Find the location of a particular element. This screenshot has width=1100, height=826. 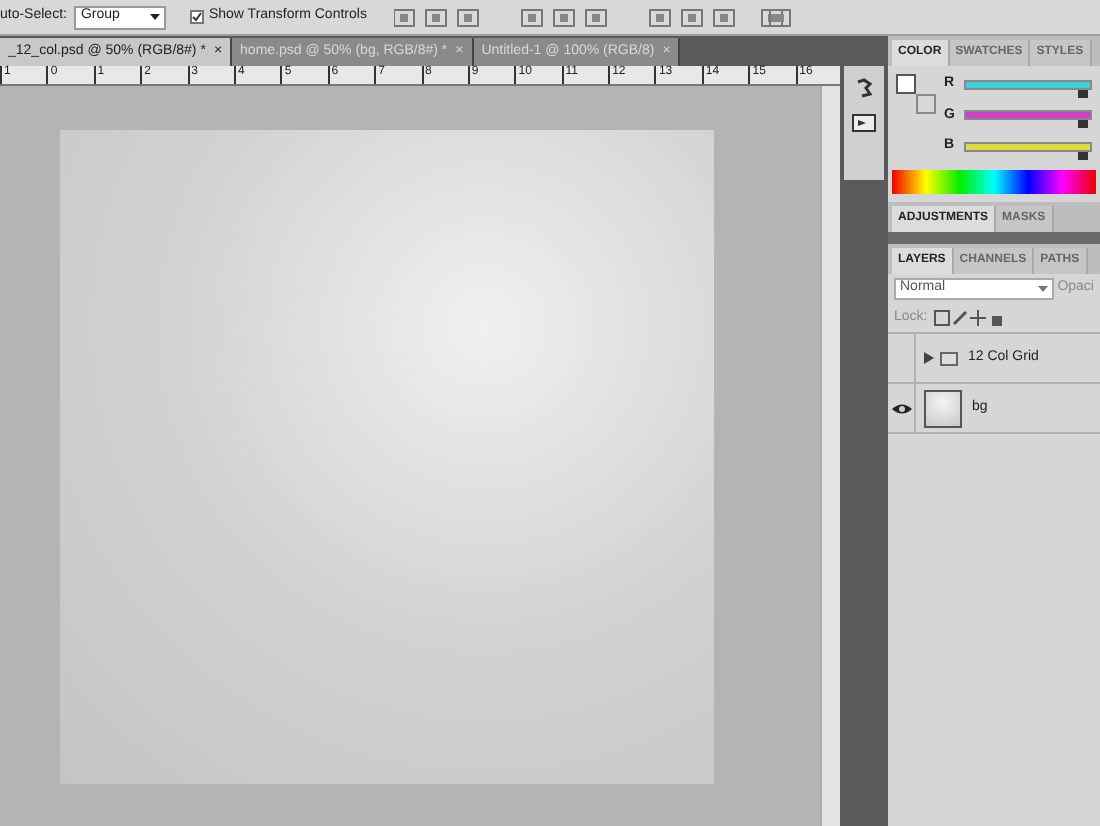

expand-triangle-icon is located at coordinates (929, 358).